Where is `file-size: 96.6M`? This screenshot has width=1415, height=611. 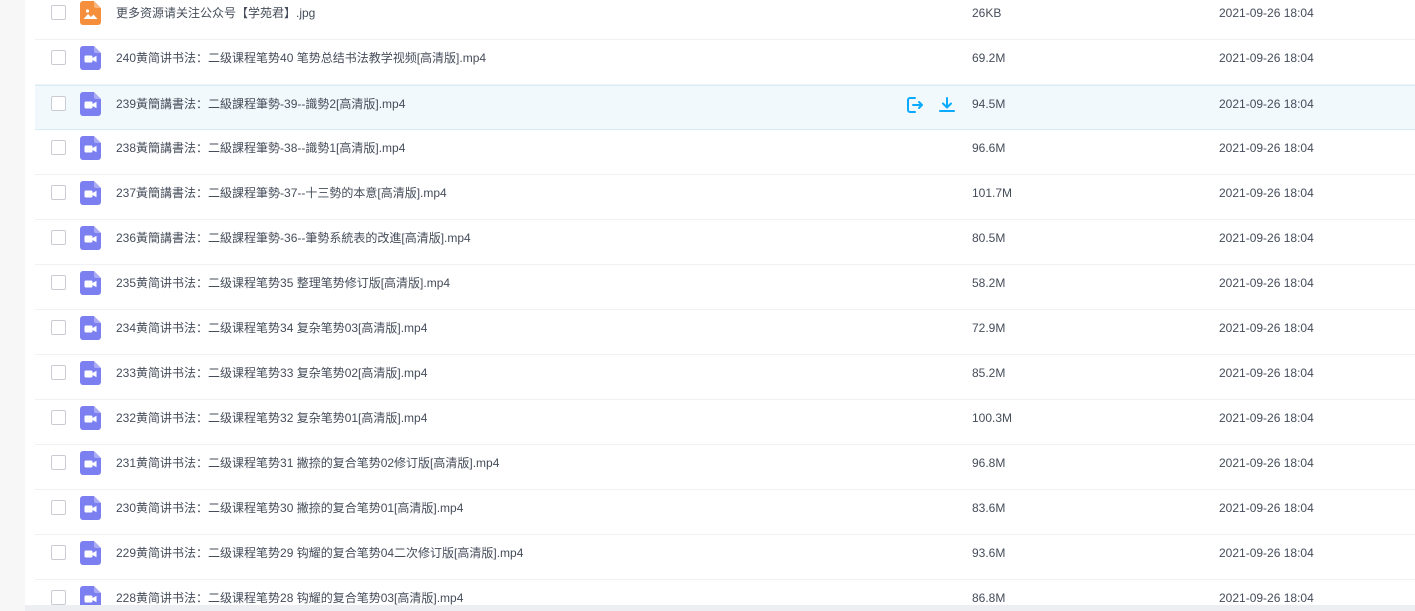 file-size: 96.6M is located at coordinates (989, 148).